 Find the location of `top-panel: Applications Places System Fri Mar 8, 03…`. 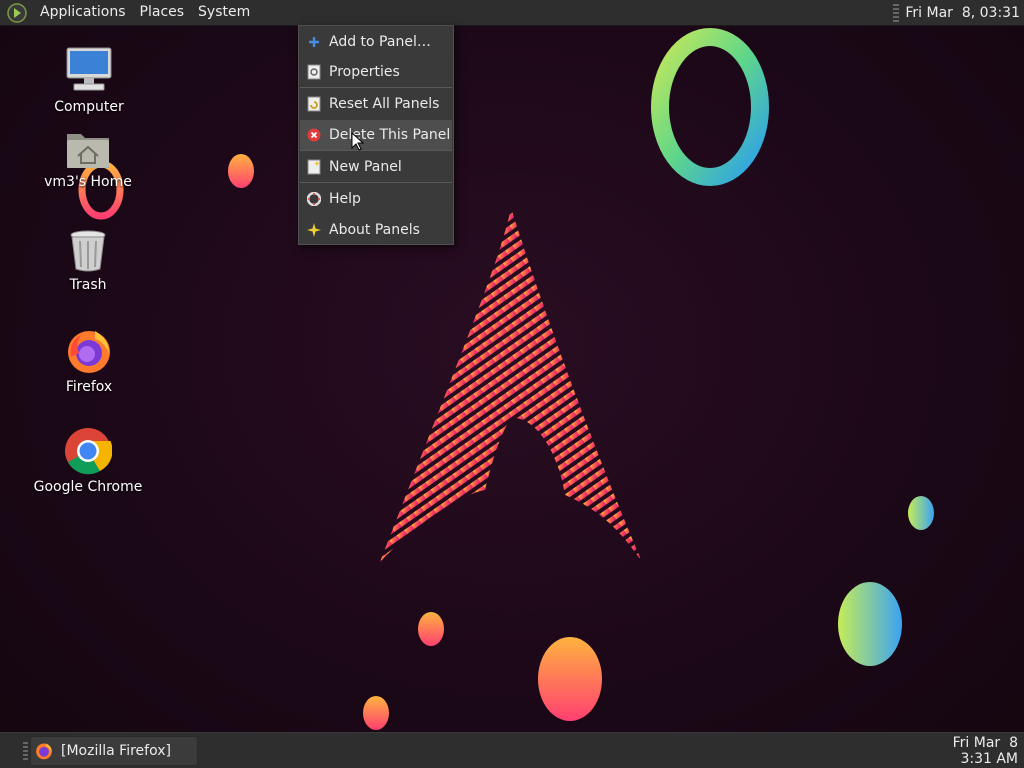

top-panel: Applications Places System Fri Mar 8, 03… is located at coordinates (512, 13).